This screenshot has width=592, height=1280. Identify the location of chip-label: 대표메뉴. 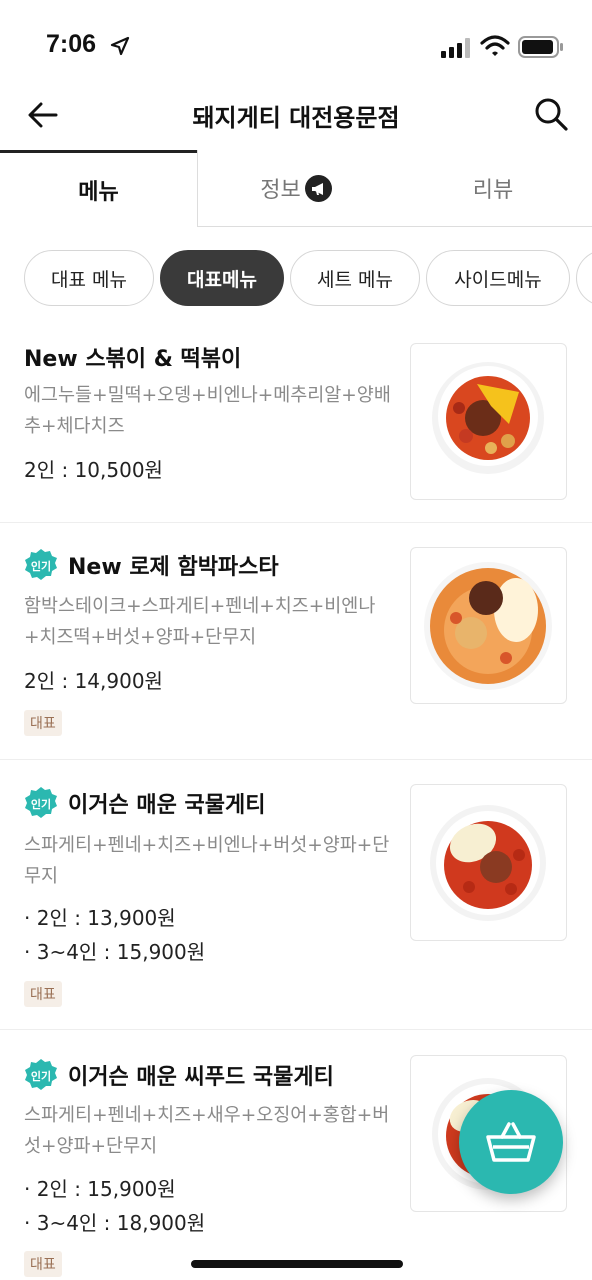
(222, 279).